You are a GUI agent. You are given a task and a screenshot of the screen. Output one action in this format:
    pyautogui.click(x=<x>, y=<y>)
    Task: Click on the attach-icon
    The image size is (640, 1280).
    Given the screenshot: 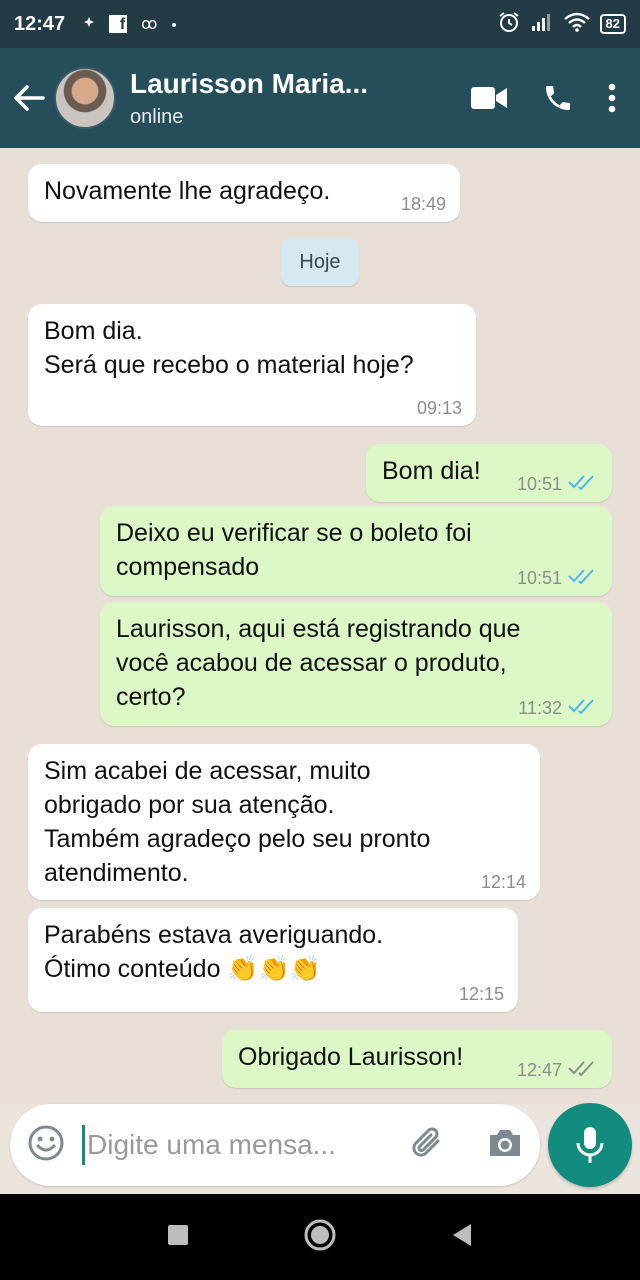 What is the action you would take?
    pyautogui.click(x=427, y=1145)
    